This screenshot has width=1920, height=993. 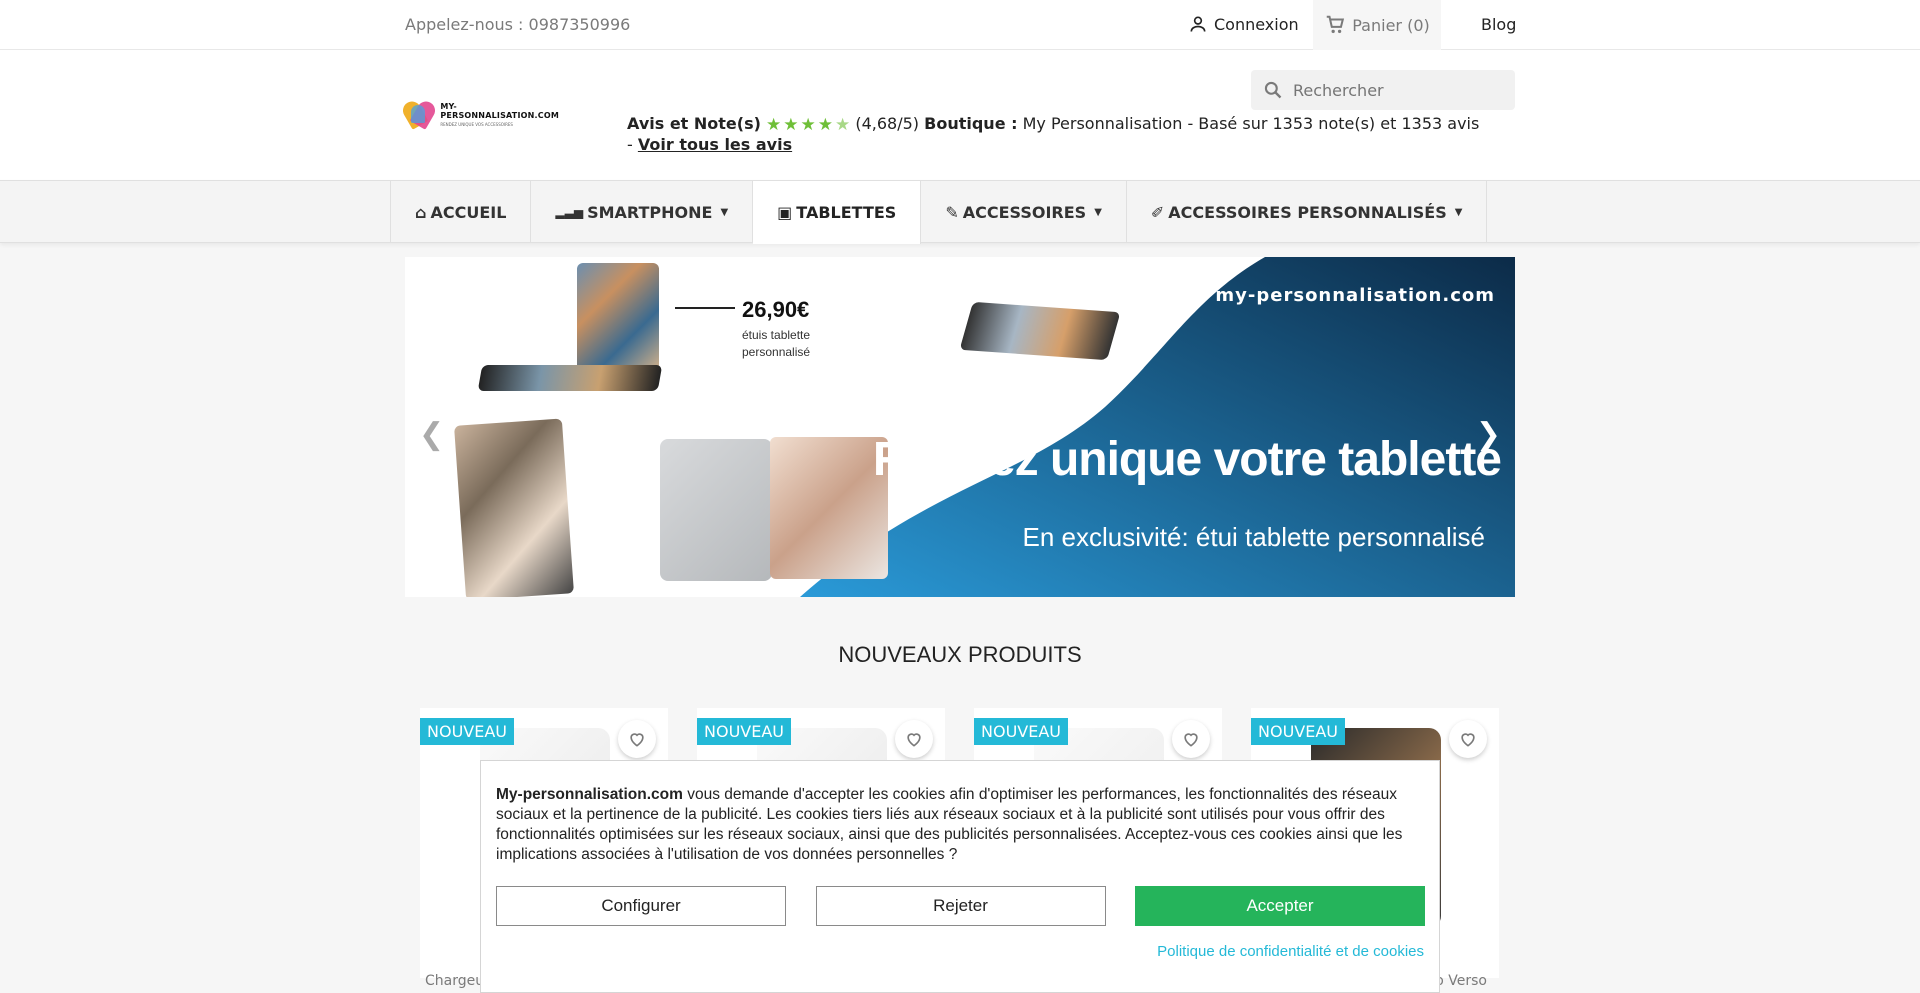 I want to click on logo-tagline: RENDEZ UNIQUE VOS ACCESSOIRES, so click(x=476, y=124).